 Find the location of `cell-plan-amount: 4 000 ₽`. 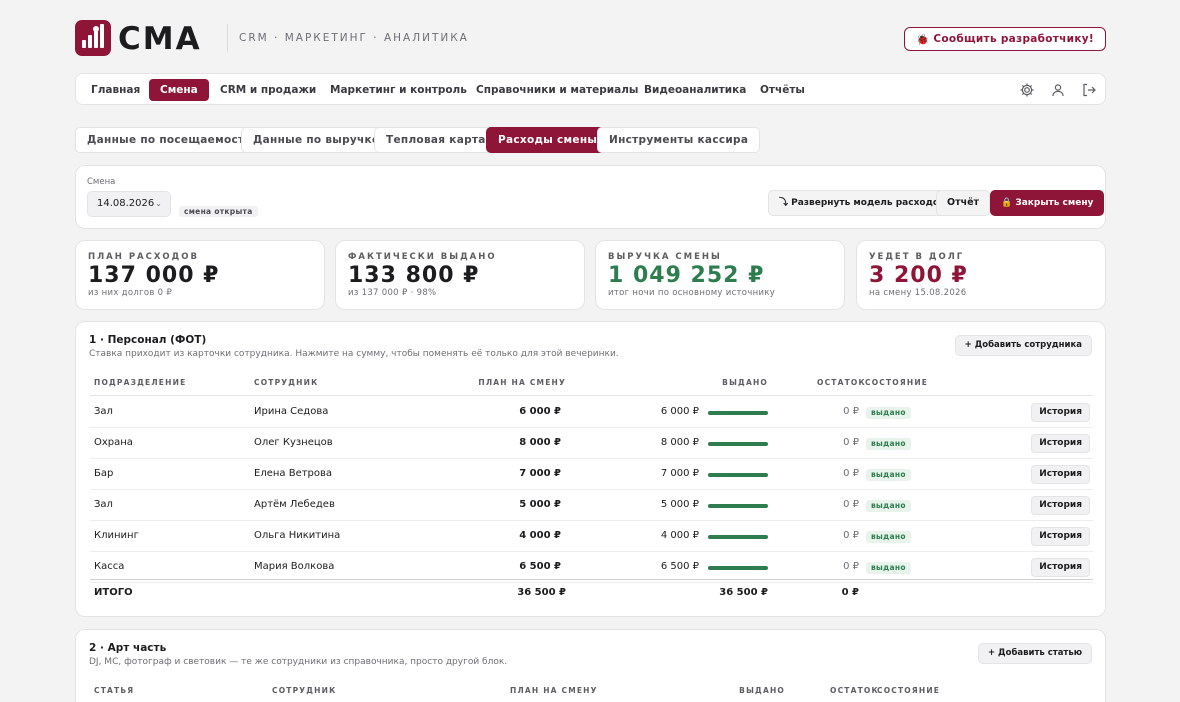

cell-plan-amount: 4 000 ₽ is located at coordinates (540, 536).